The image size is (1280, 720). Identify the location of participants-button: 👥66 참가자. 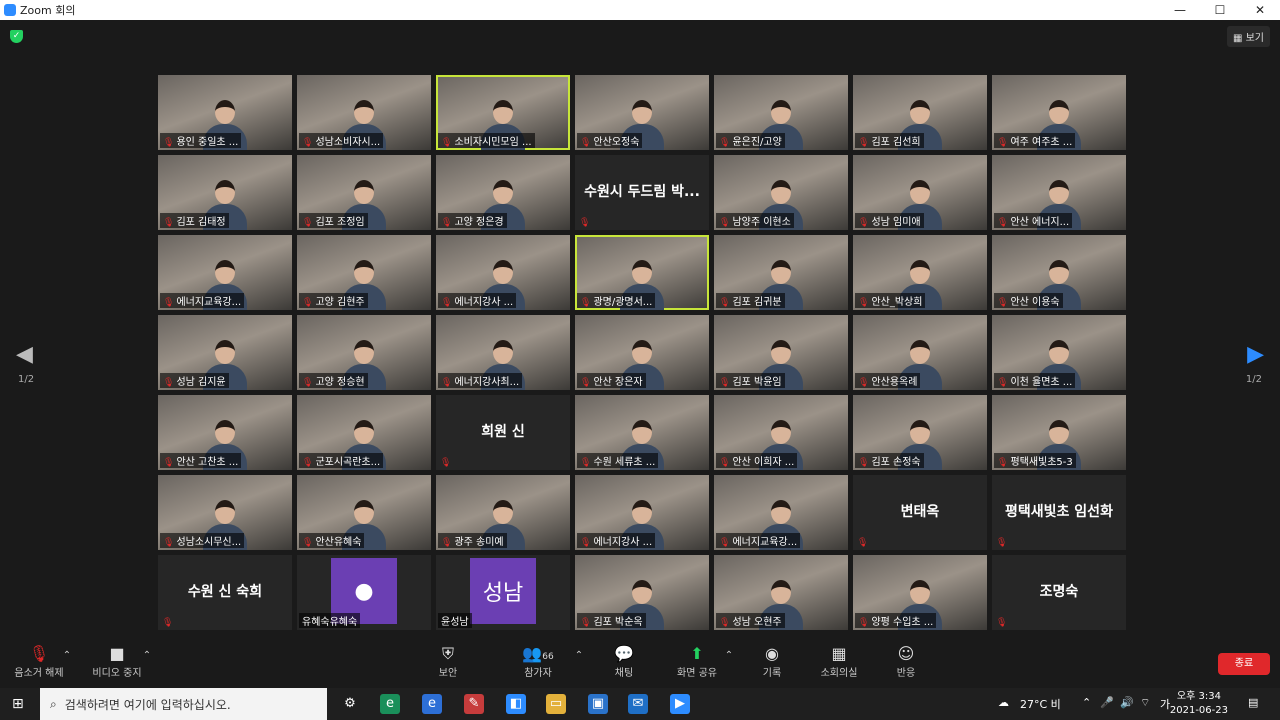
(538, 661).